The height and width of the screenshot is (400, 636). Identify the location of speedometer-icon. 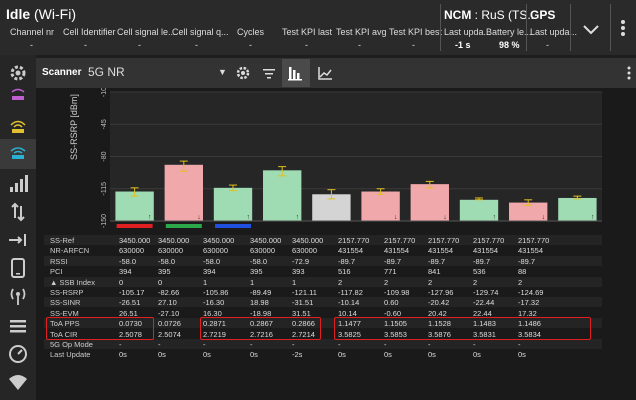
(18, 354).